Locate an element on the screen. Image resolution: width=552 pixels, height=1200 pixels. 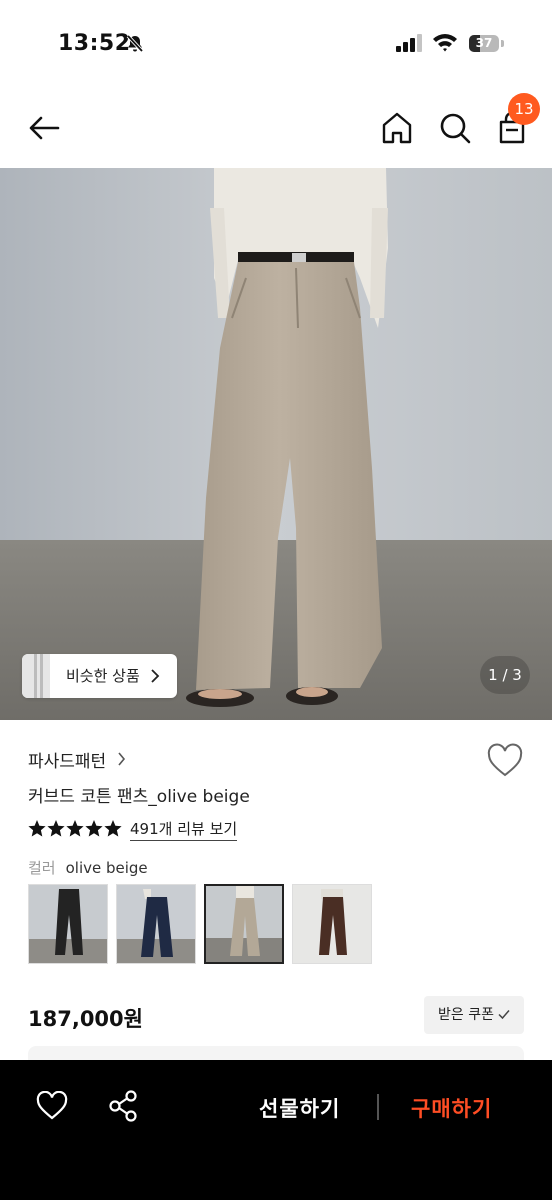
product-title: 커브드 코튼 팬츠_olive beige is located at coordinates (139, 797).